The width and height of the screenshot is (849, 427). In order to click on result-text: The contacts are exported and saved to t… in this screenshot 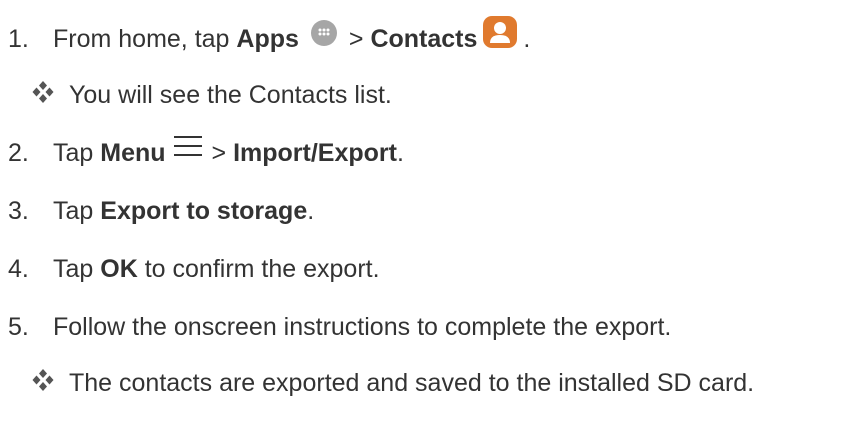, I will do `click(412, 383)`.